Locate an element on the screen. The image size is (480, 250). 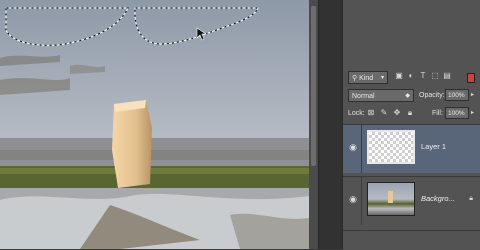
search-icon: ⚲ is located at coordinates (355, 78).